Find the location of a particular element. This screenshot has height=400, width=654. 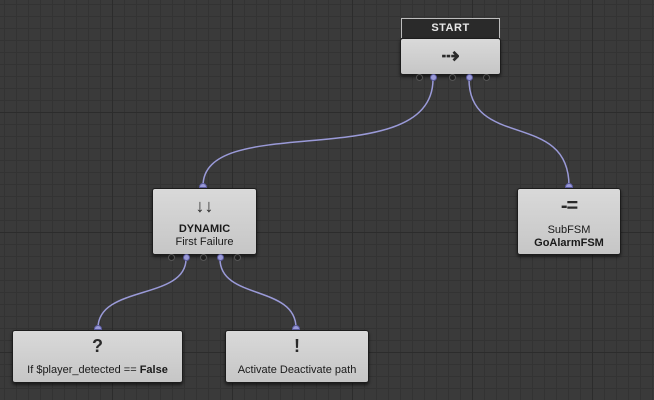

condition-expression: If $player_detected == is located at coordinates (83, 370).